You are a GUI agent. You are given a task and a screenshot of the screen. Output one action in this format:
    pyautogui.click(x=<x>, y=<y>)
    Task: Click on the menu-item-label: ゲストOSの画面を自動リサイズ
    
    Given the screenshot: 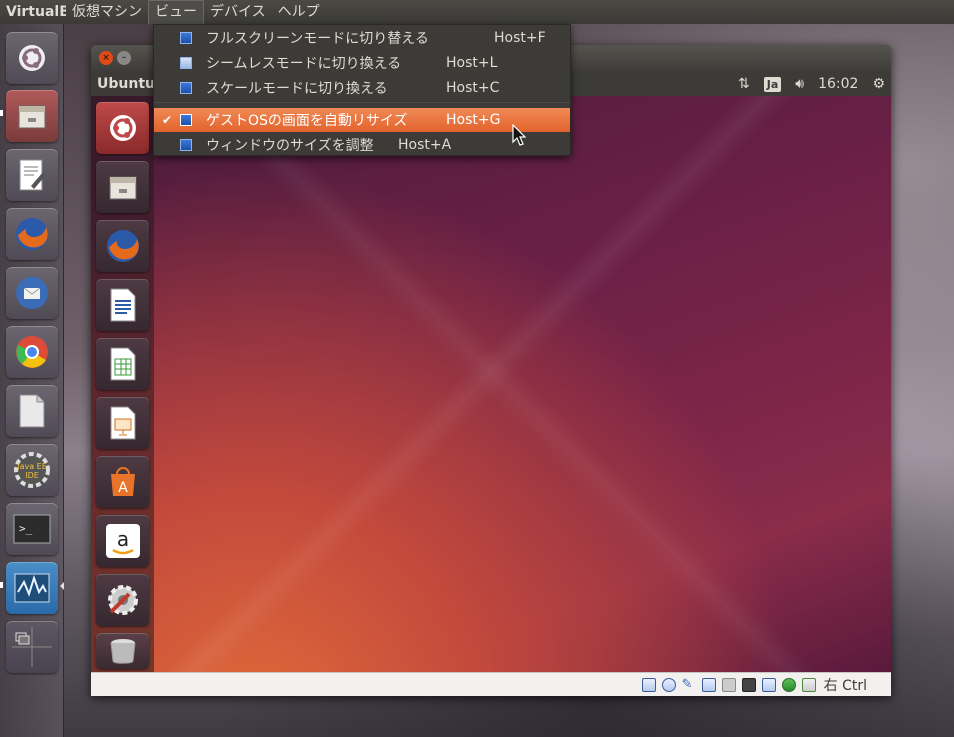 What is the action you would take?
    pyautogui.click(x=307, y=121)
    